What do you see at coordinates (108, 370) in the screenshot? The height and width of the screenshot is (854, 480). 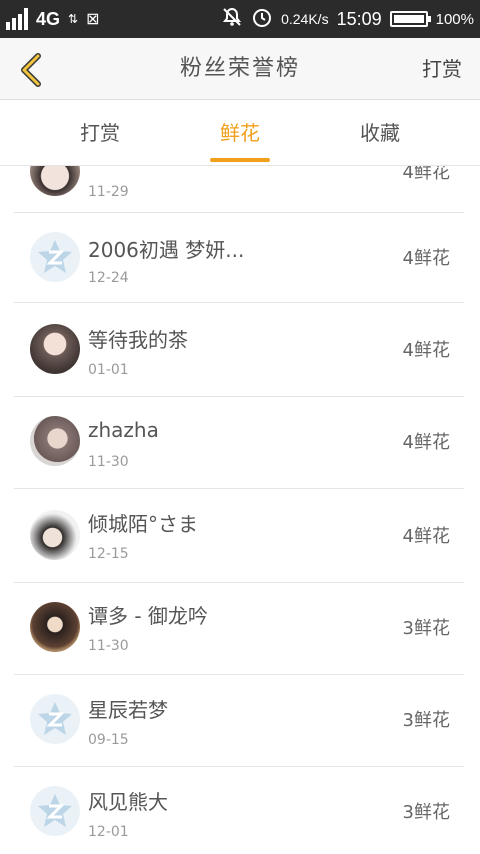 I see `date: 01-01` at bounding box center [108, 370].